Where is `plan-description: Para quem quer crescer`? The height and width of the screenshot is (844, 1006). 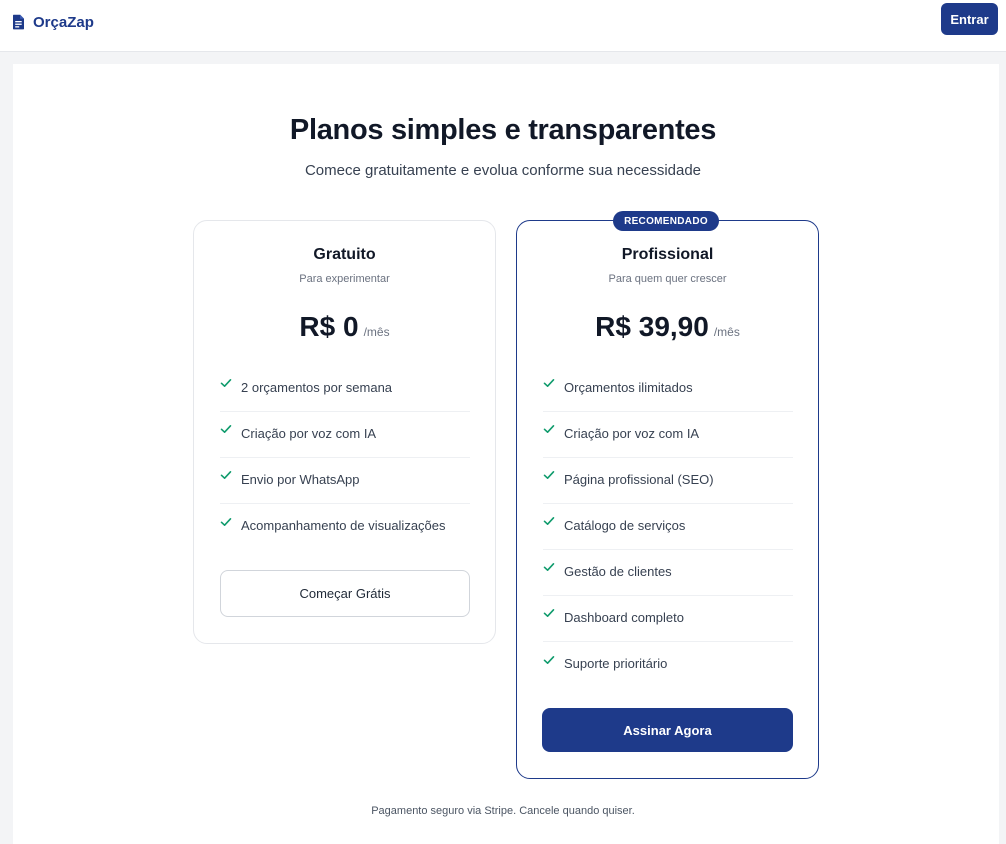 plan-description: Para quem quer crescer is located at coordinates (667, 279).